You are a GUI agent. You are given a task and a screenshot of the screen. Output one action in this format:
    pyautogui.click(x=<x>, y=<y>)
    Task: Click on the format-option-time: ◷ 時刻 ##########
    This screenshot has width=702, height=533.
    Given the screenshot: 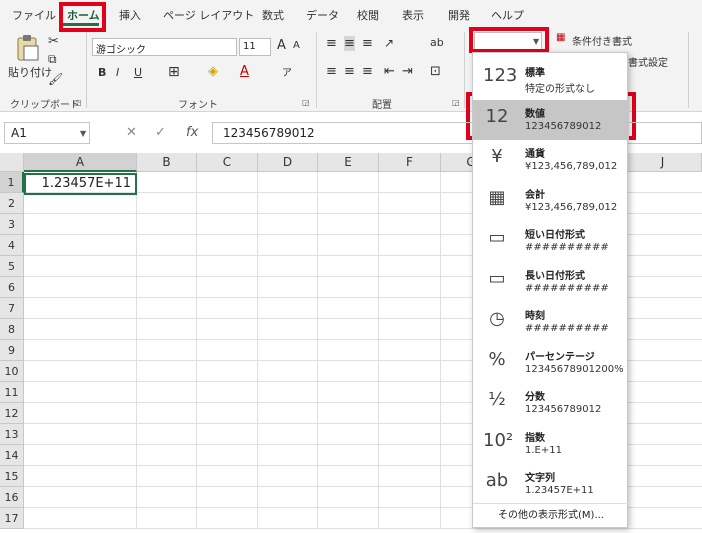 What is the action you would take?
    pyautogui.click(x=551, y=322)
    